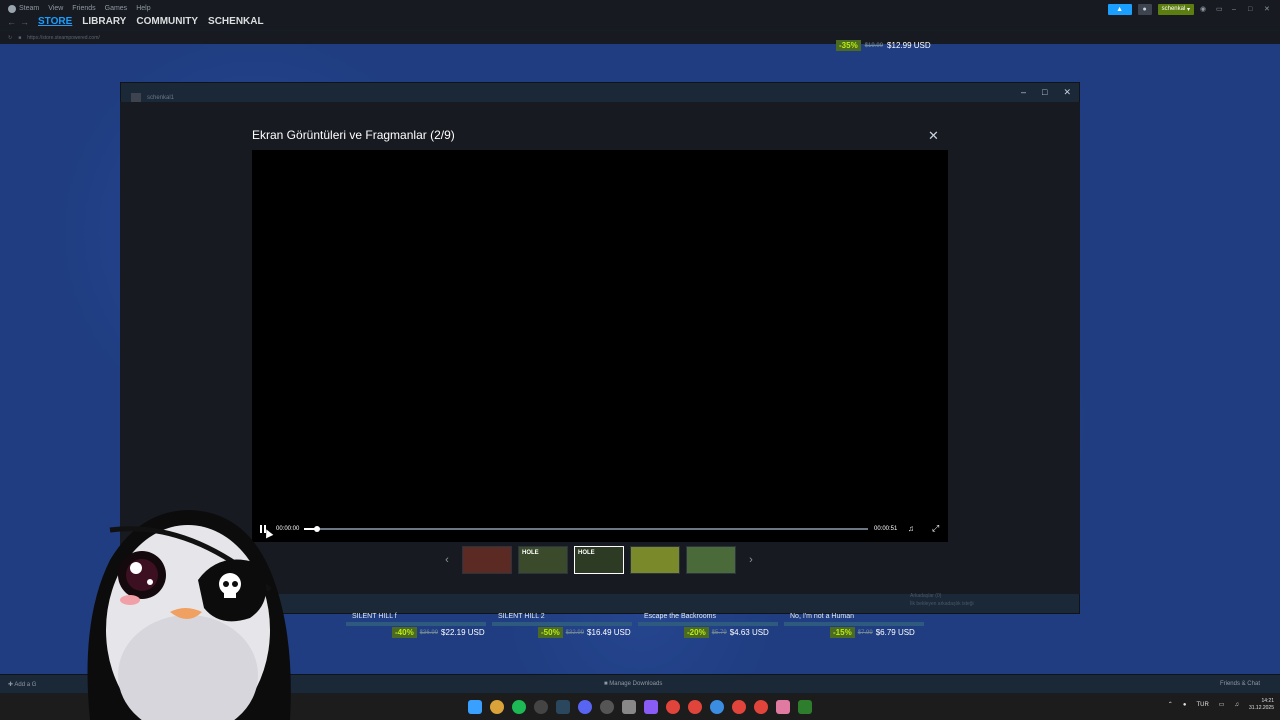 Image resolution: width=1280 pixels, height=720 pixels. I want to click on url-text: https://store.steampowered.com/, so click(63, 38).